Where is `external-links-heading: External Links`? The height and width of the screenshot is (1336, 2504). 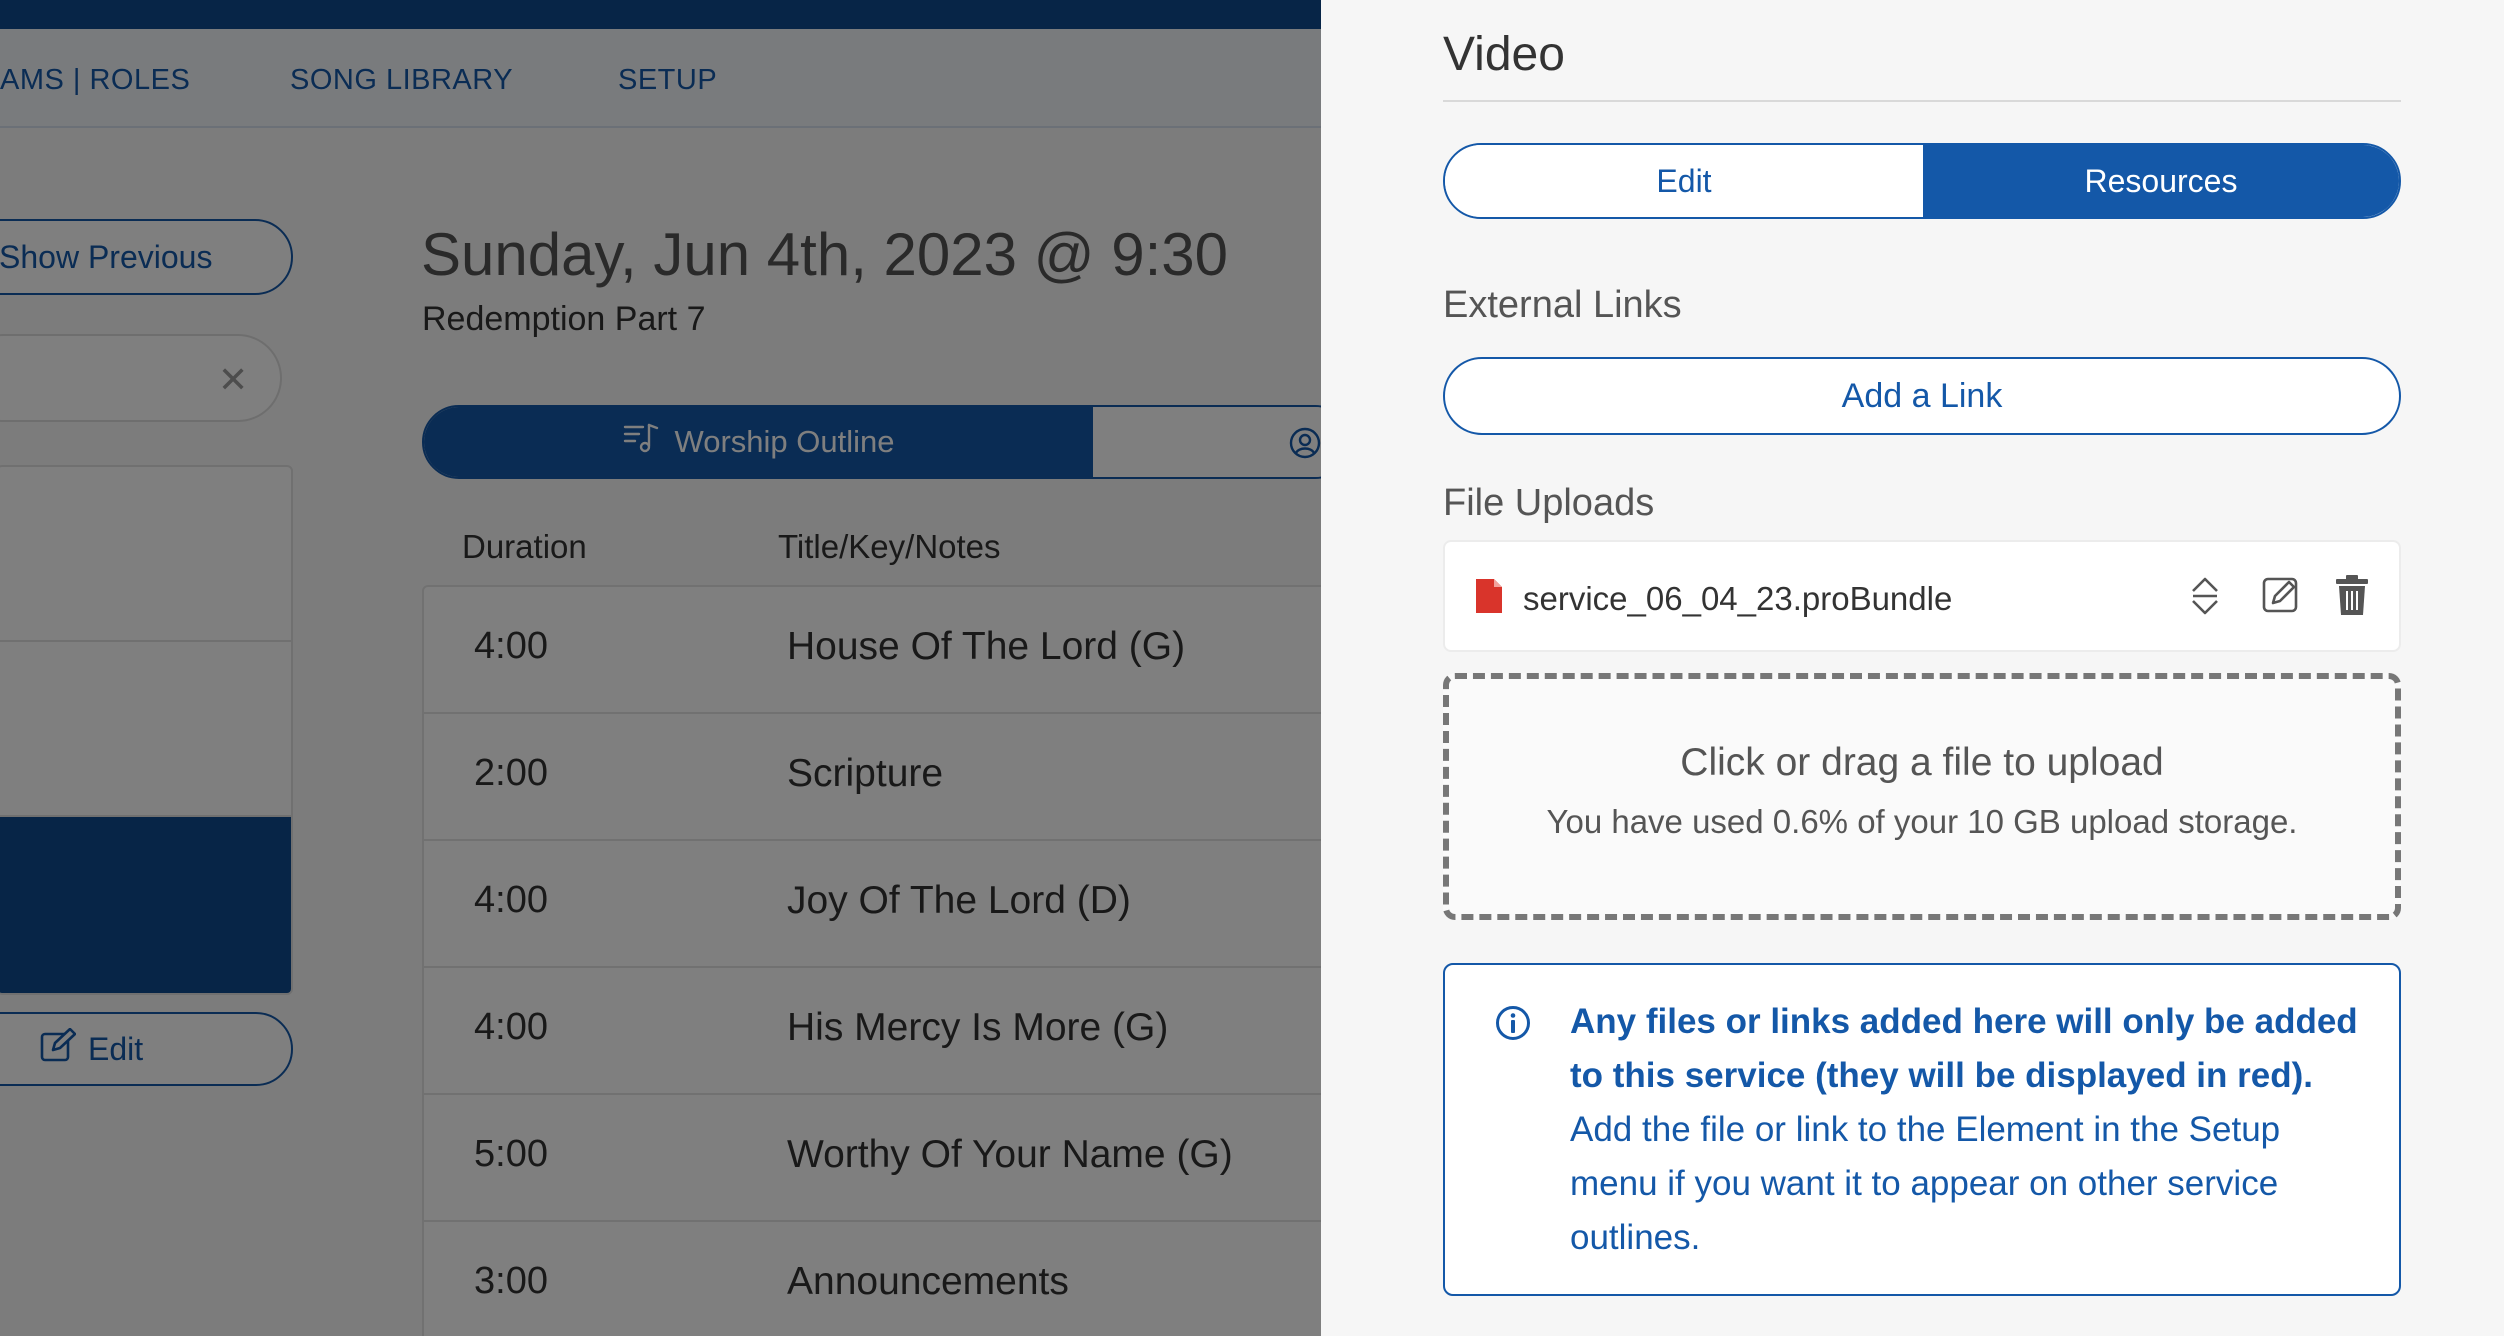
external-links-heading: External Links is located at coordinates (1562, 305).